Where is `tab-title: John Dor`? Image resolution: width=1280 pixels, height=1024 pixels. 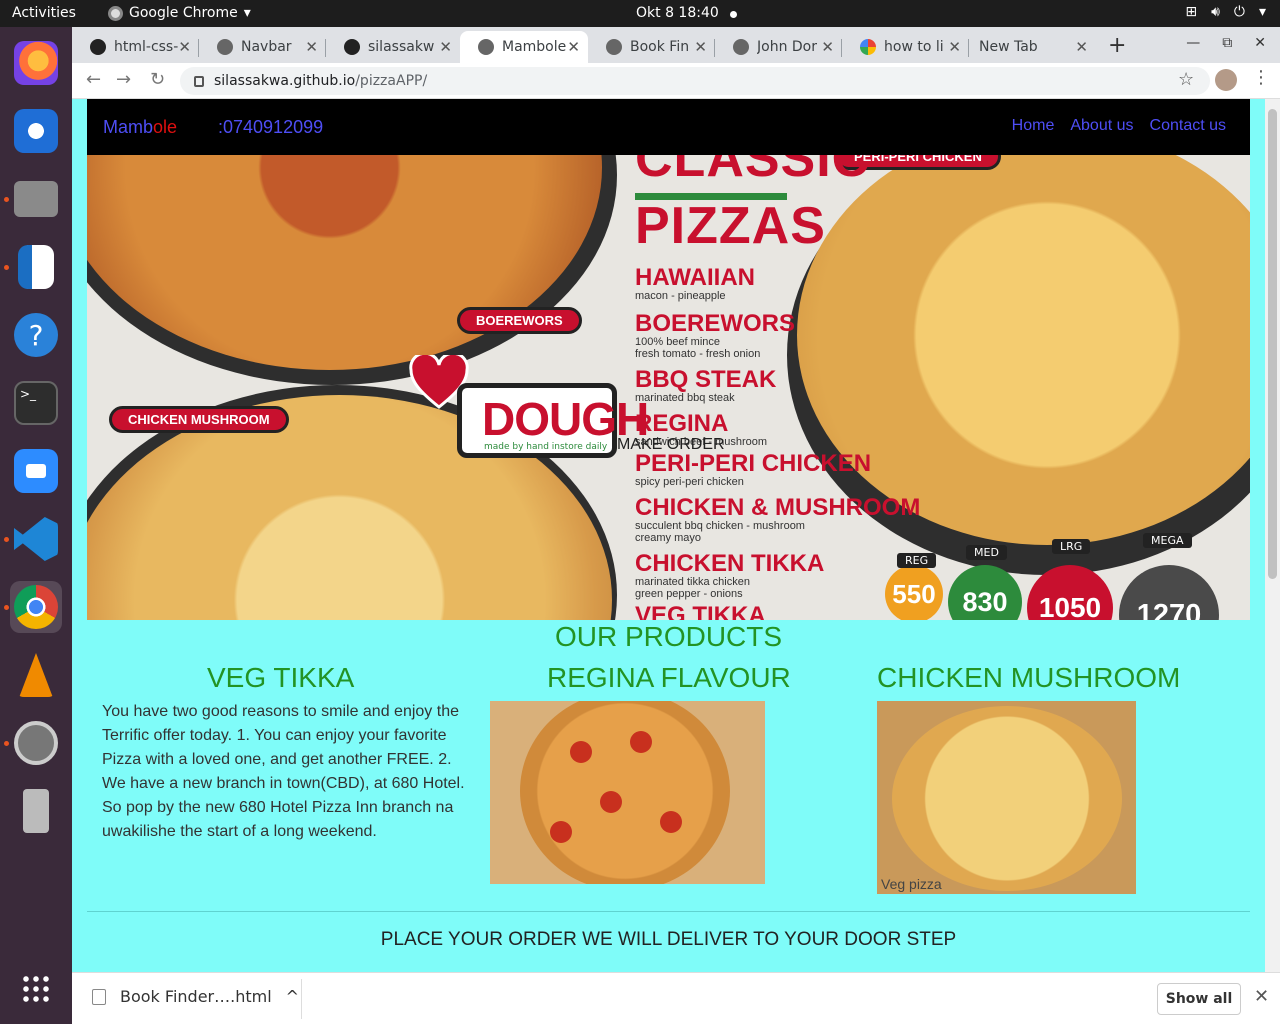
tab-title: John Dor is located at coordinates (787, 47).